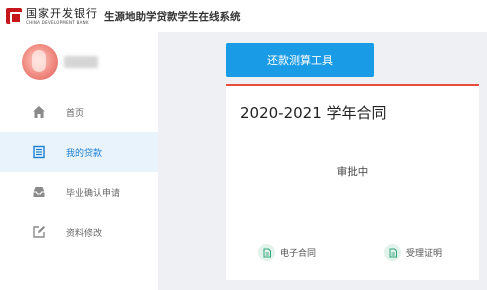  What do you see at coordinates (313, 113) in the screenshot?
I see `contract-title: 2020-2021 学年合同` at bounding box center [313, 113].